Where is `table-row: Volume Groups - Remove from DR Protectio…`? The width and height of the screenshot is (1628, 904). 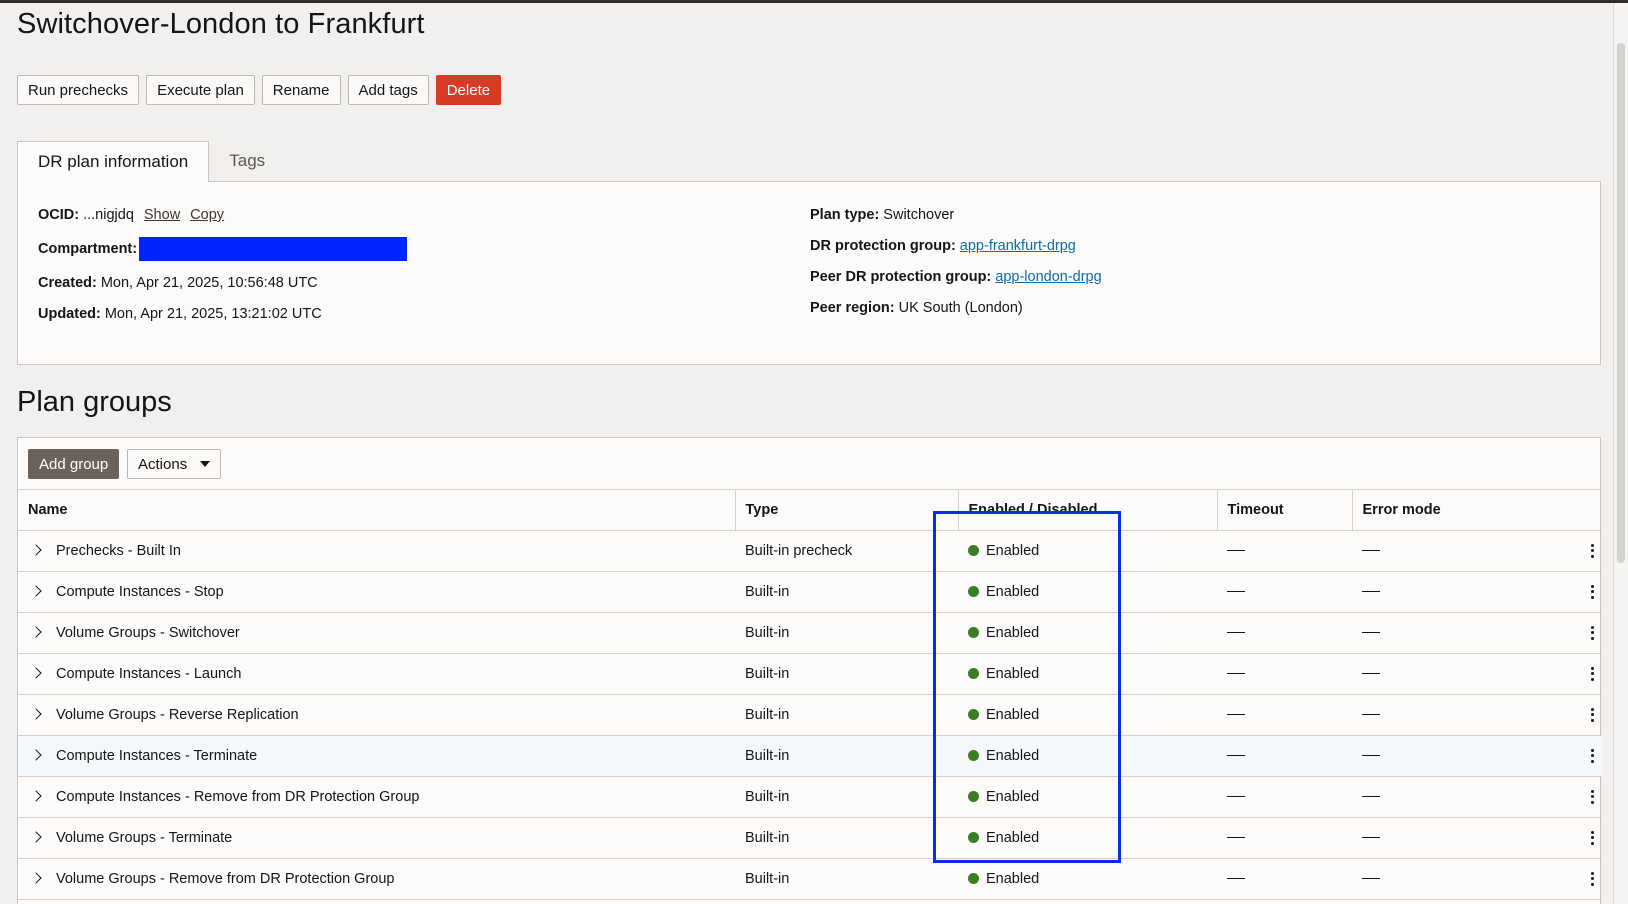 table-row: Volume Groups - Remove from DR Protectio… is located at coordinates (810, 879).